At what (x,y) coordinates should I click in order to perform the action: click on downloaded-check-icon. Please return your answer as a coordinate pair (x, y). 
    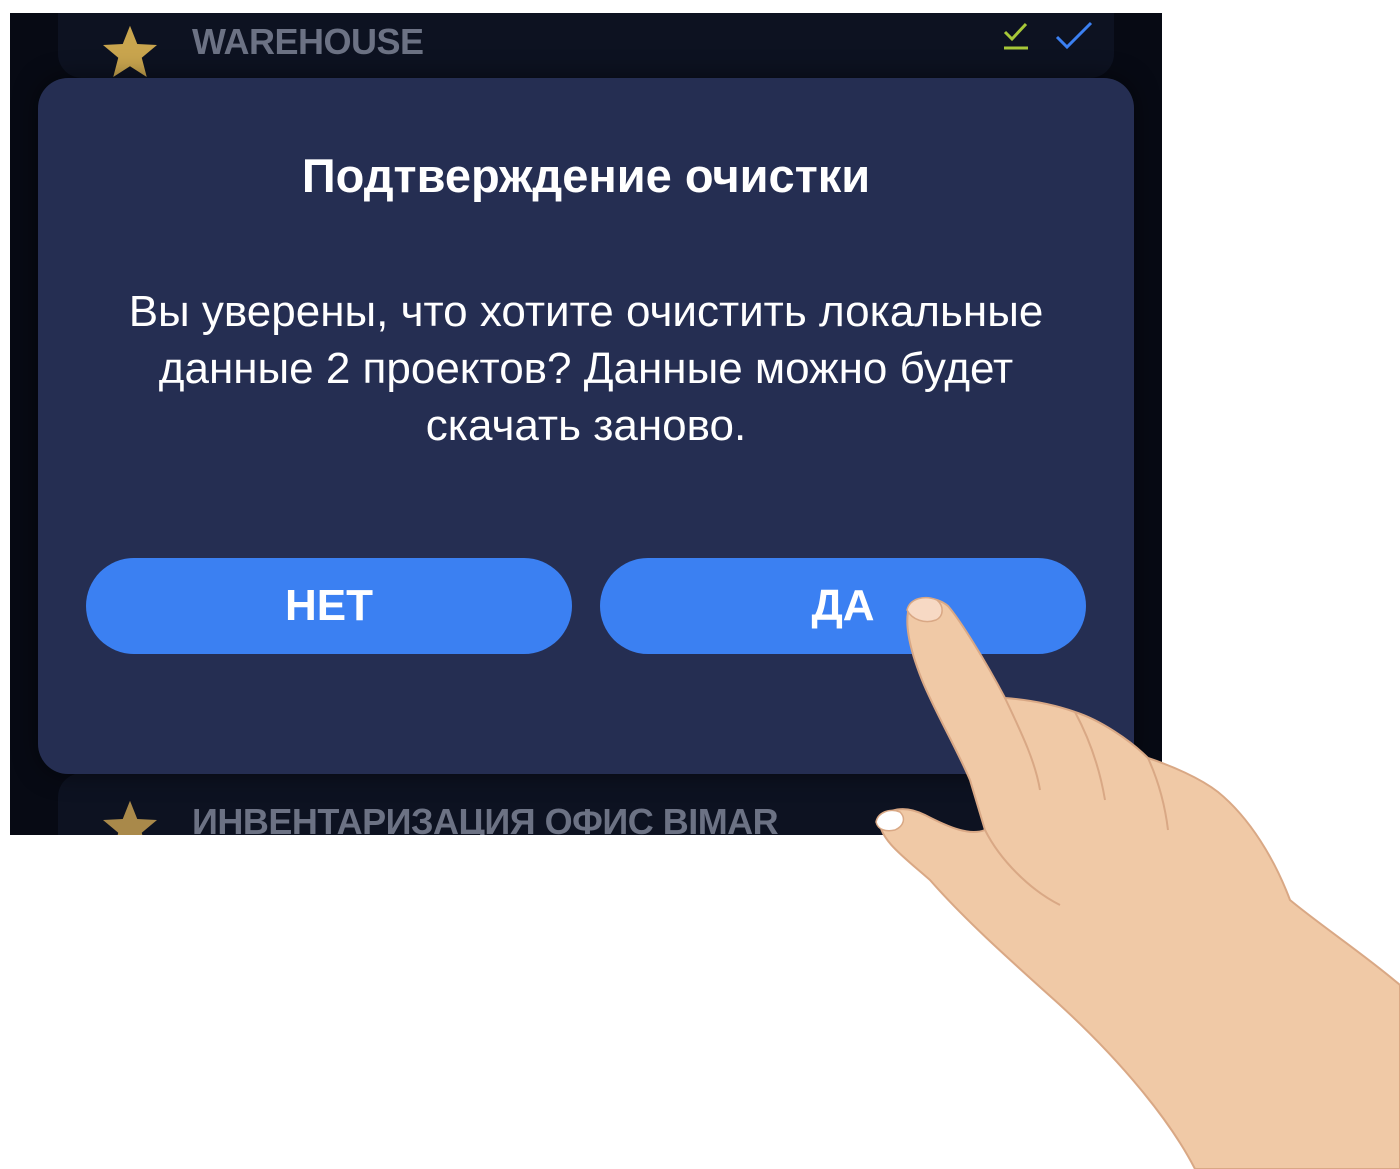
    Looking at the image, I should click on (1015, 36).